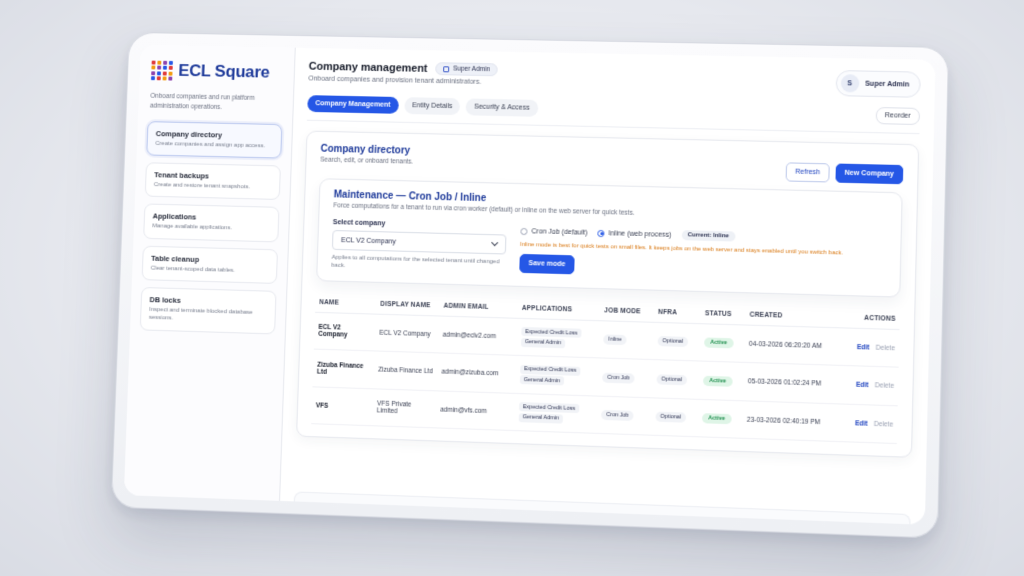  What do you see at coordinates (192, 227) in the screenshot?
I see `sidebar-item-desc: Manage available applications.` at bounding box center [192, 227].